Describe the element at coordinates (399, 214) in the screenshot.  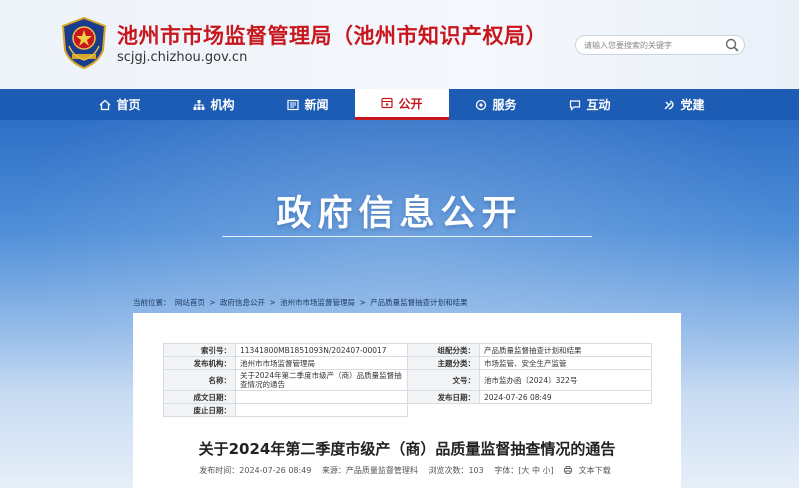
I see `banner-title: 政府信息公开` at that location.